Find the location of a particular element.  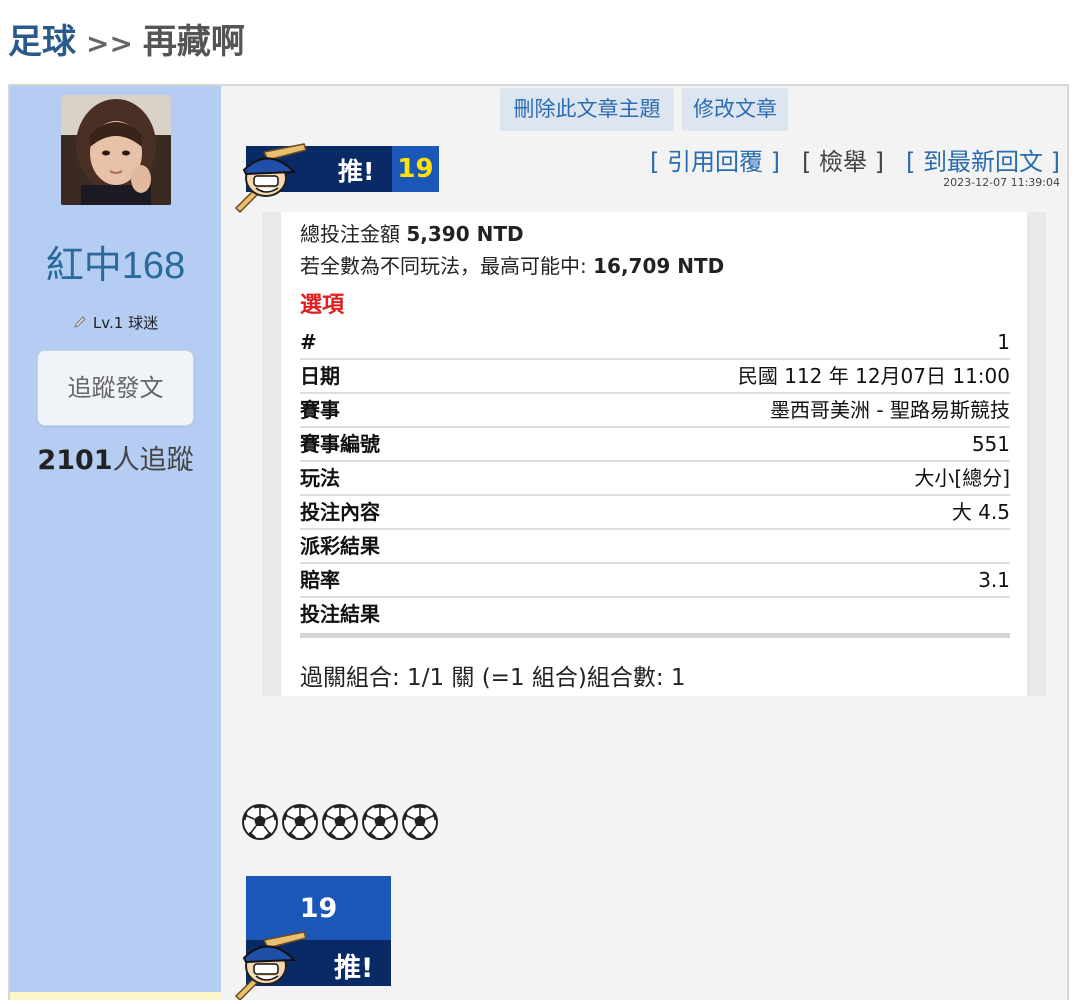

row-value: 551 is located at coordinates (990, 444).